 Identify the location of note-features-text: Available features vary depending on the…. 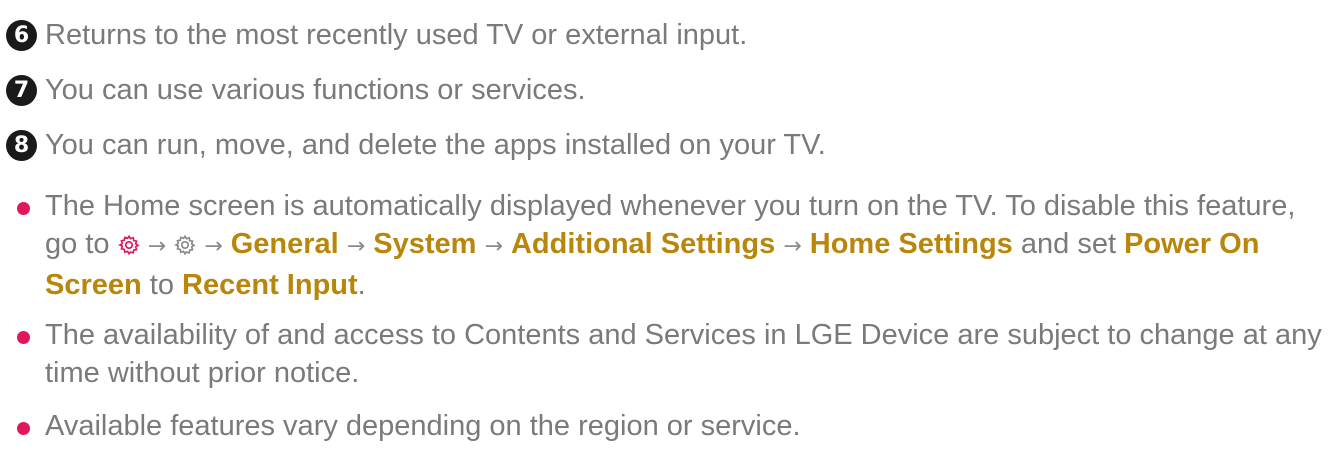
(423, 426).